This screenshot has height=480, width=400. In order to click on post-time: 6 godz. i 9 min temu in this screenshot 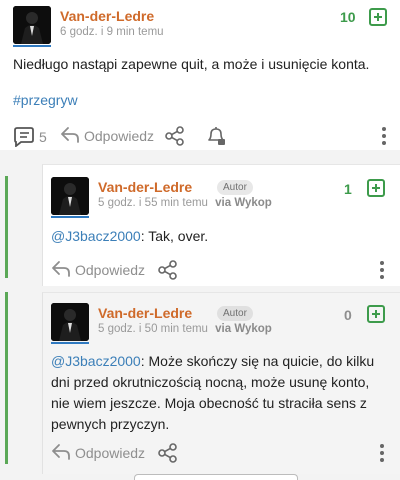, I will do `click(112, 32)`.